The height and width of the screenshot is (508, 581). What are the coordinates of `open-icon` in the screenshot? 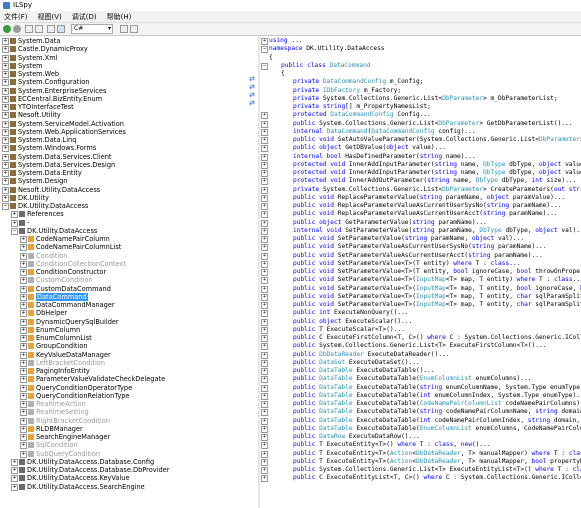 It's located at (29, 29).